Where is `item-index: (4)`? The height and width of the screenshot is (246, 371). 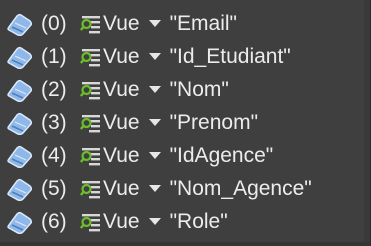
item-index: (4) is located at coordinates (54, 155).